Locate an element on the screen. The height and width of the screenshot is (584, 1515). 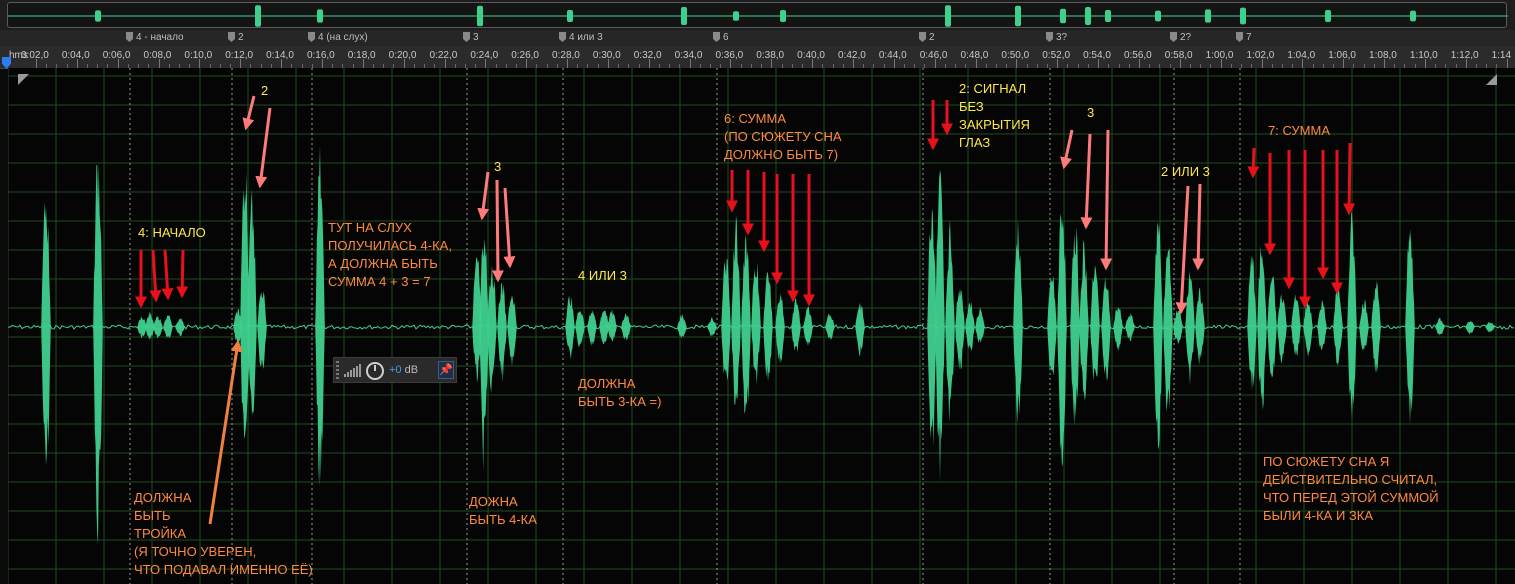
annotation-line: ДЕЙСТВИТЕЛЬНО СЧИТАЛ, is located at coordinates (1350, 479).